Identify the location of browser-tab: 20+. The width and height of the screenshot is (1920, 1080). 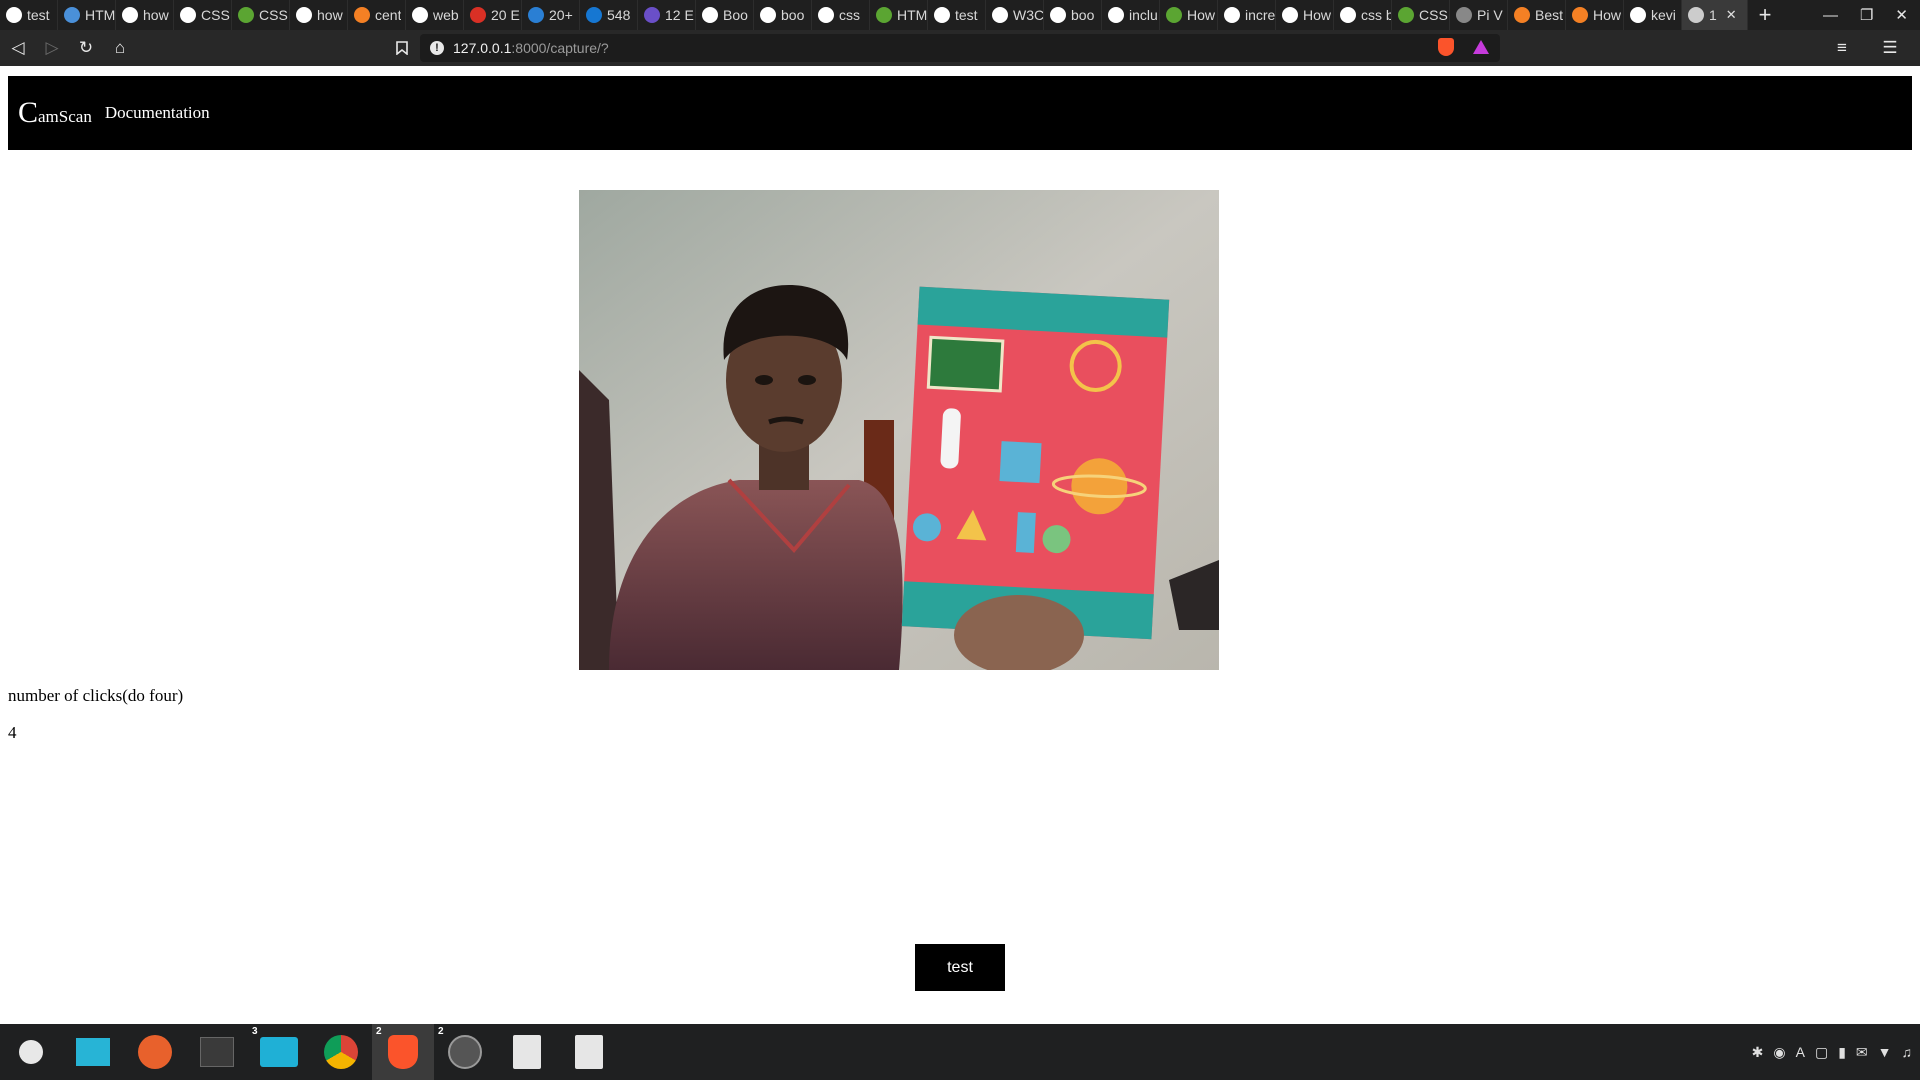
(551, 15).